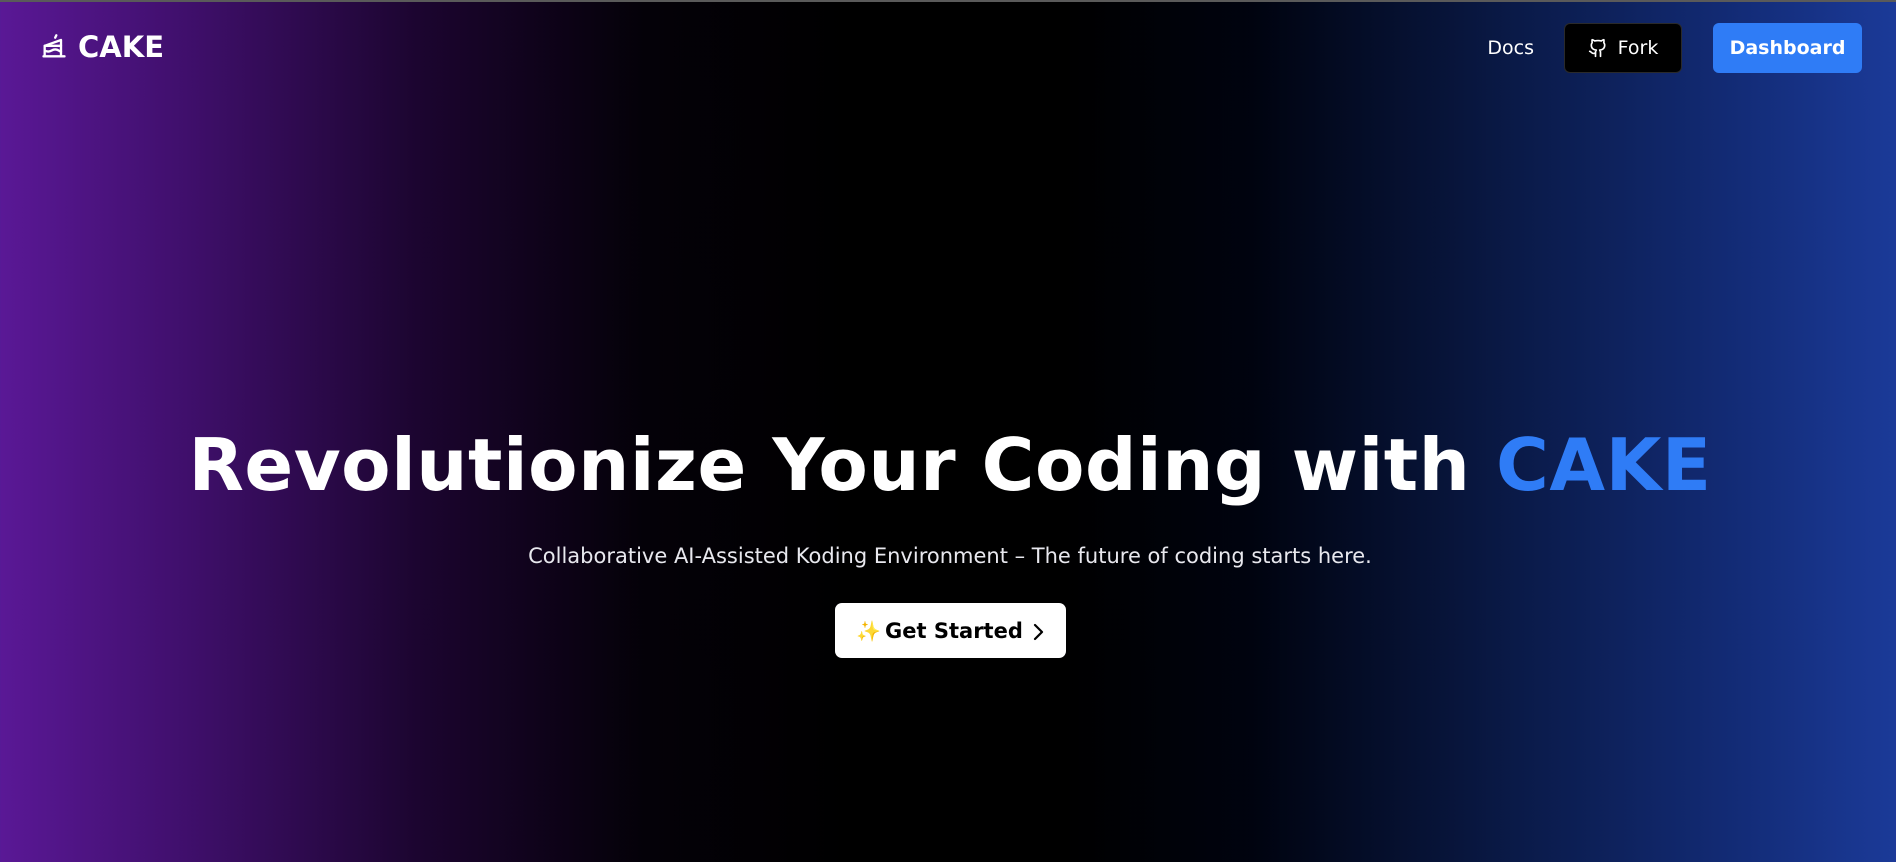 This screenshot has height=862, width=1896. What do you see at coordinates (954, 630) in the screenshot?
I see `get-started-label: Get Started` at bounding box center [954, 630].